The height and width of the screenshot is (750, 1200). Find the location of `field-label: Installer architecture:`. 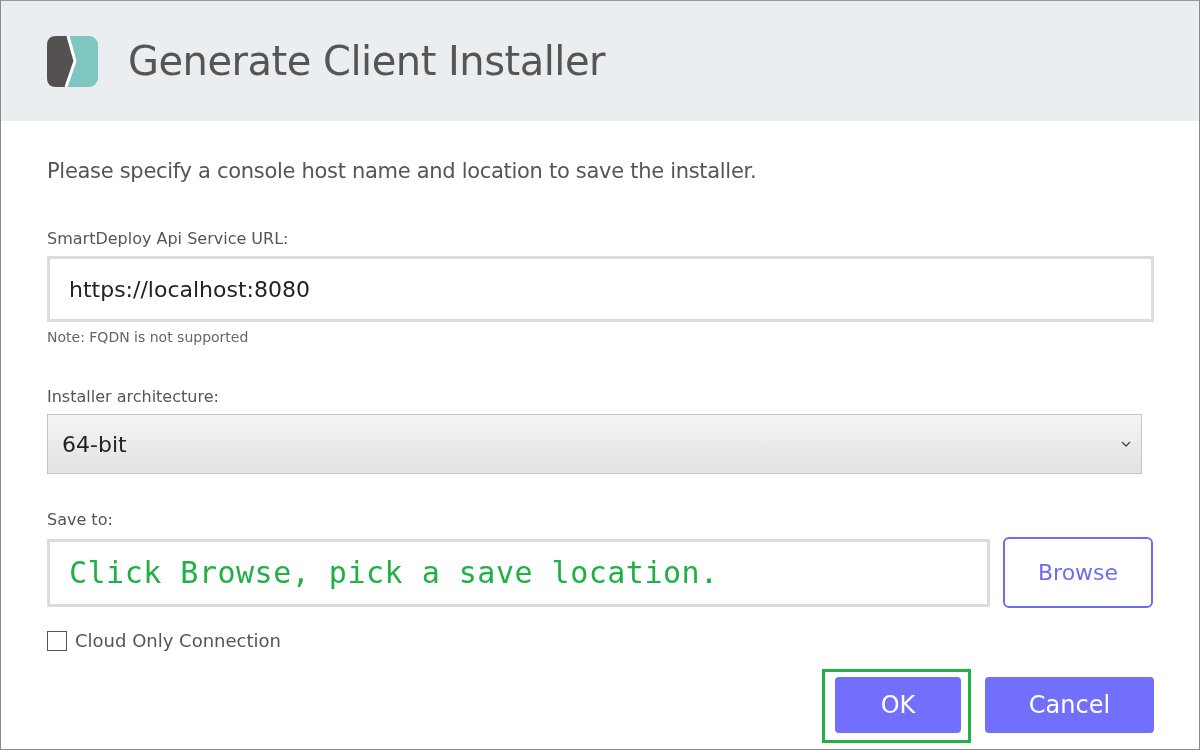

field-label: Installer architecture: is located at coordinates (133, 396).